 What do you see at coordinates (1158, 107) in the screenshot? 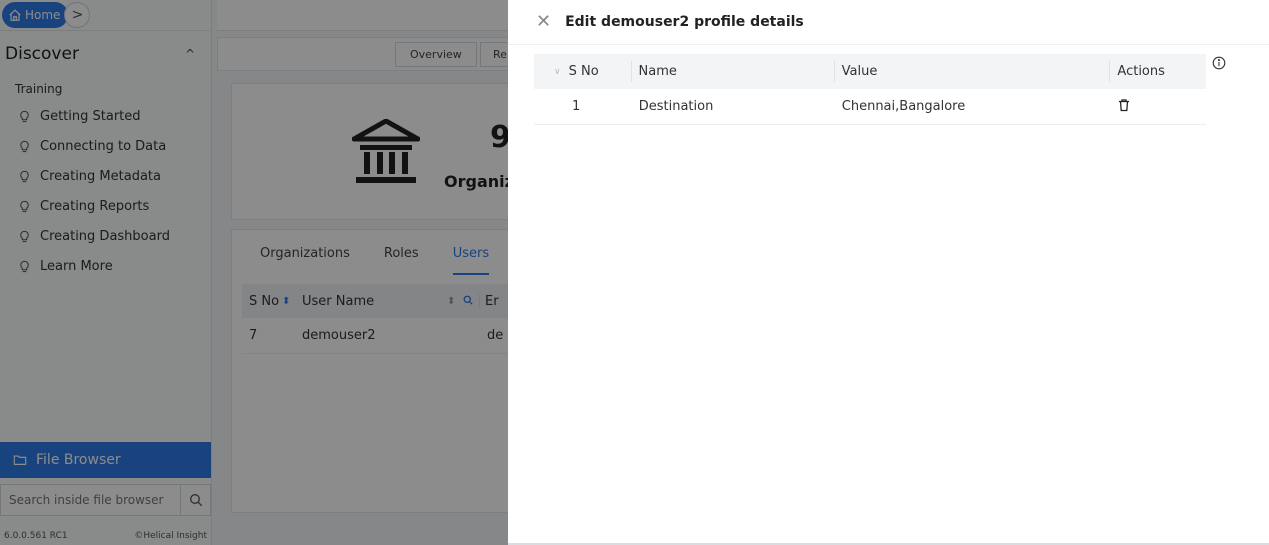
I see `delete-button` at bounding box center [1158, 107].